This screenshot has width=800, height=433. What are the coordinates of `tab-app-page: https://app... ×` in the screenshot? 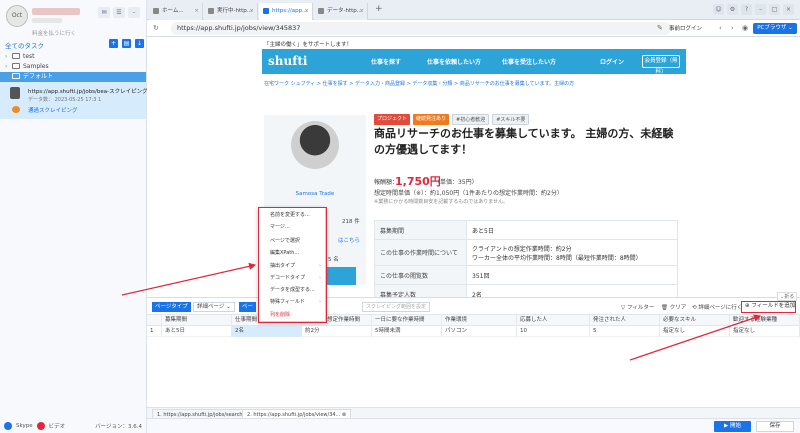 It's located at (286, 11).